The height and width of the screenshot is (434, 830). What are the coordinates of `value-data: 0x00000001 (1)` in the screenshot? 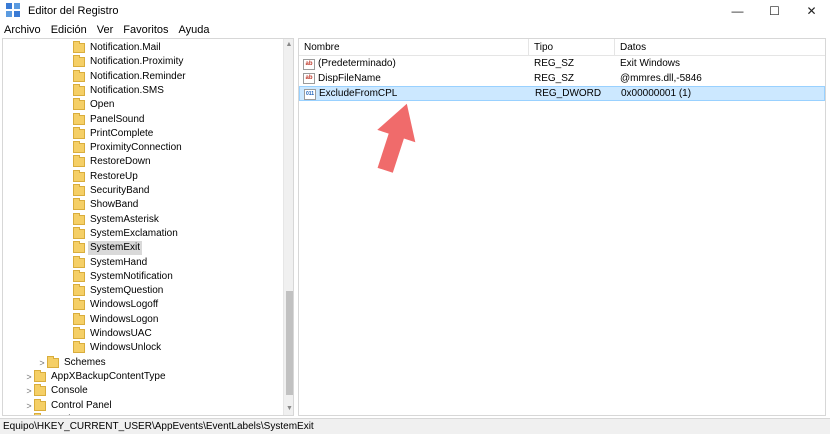 It's located at (656, 93).